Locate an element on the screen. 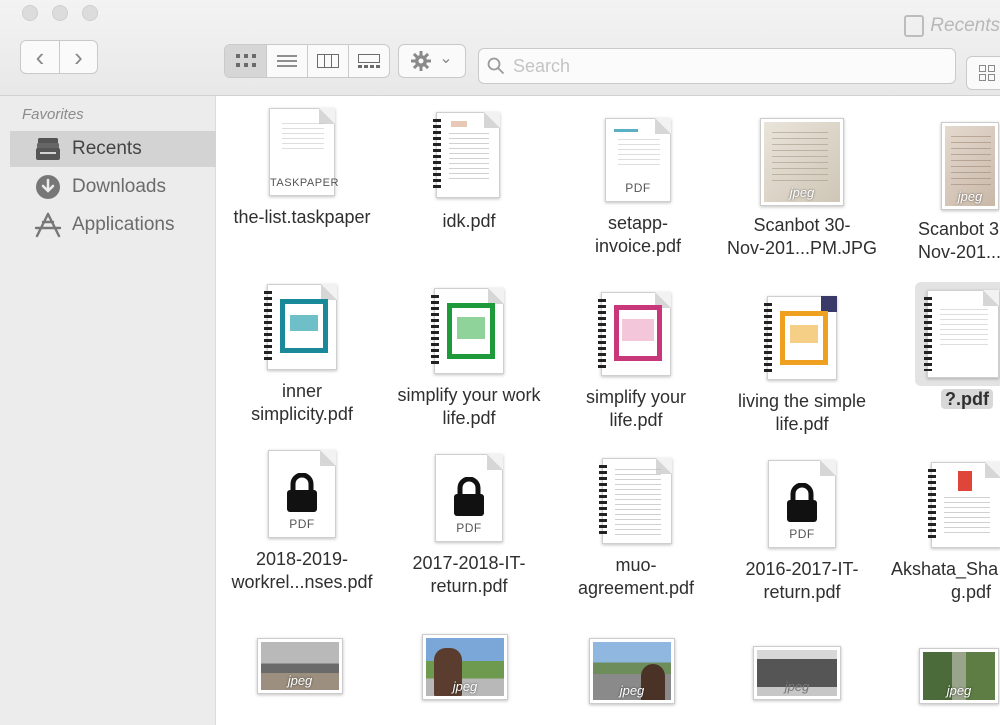 The height and width of the screenshot is (725, 1000). file-name: simplify your work life.pdf is located at coordinates (469, 406).